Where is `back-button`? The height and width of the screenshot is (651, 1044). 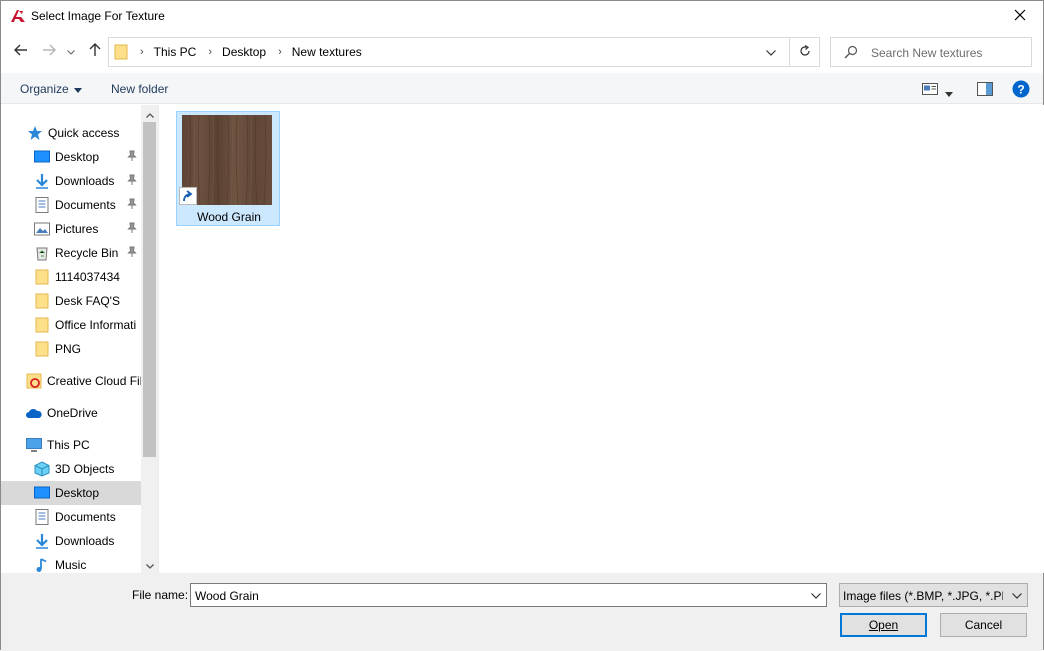 back-button is located at coordinates (21, 51).